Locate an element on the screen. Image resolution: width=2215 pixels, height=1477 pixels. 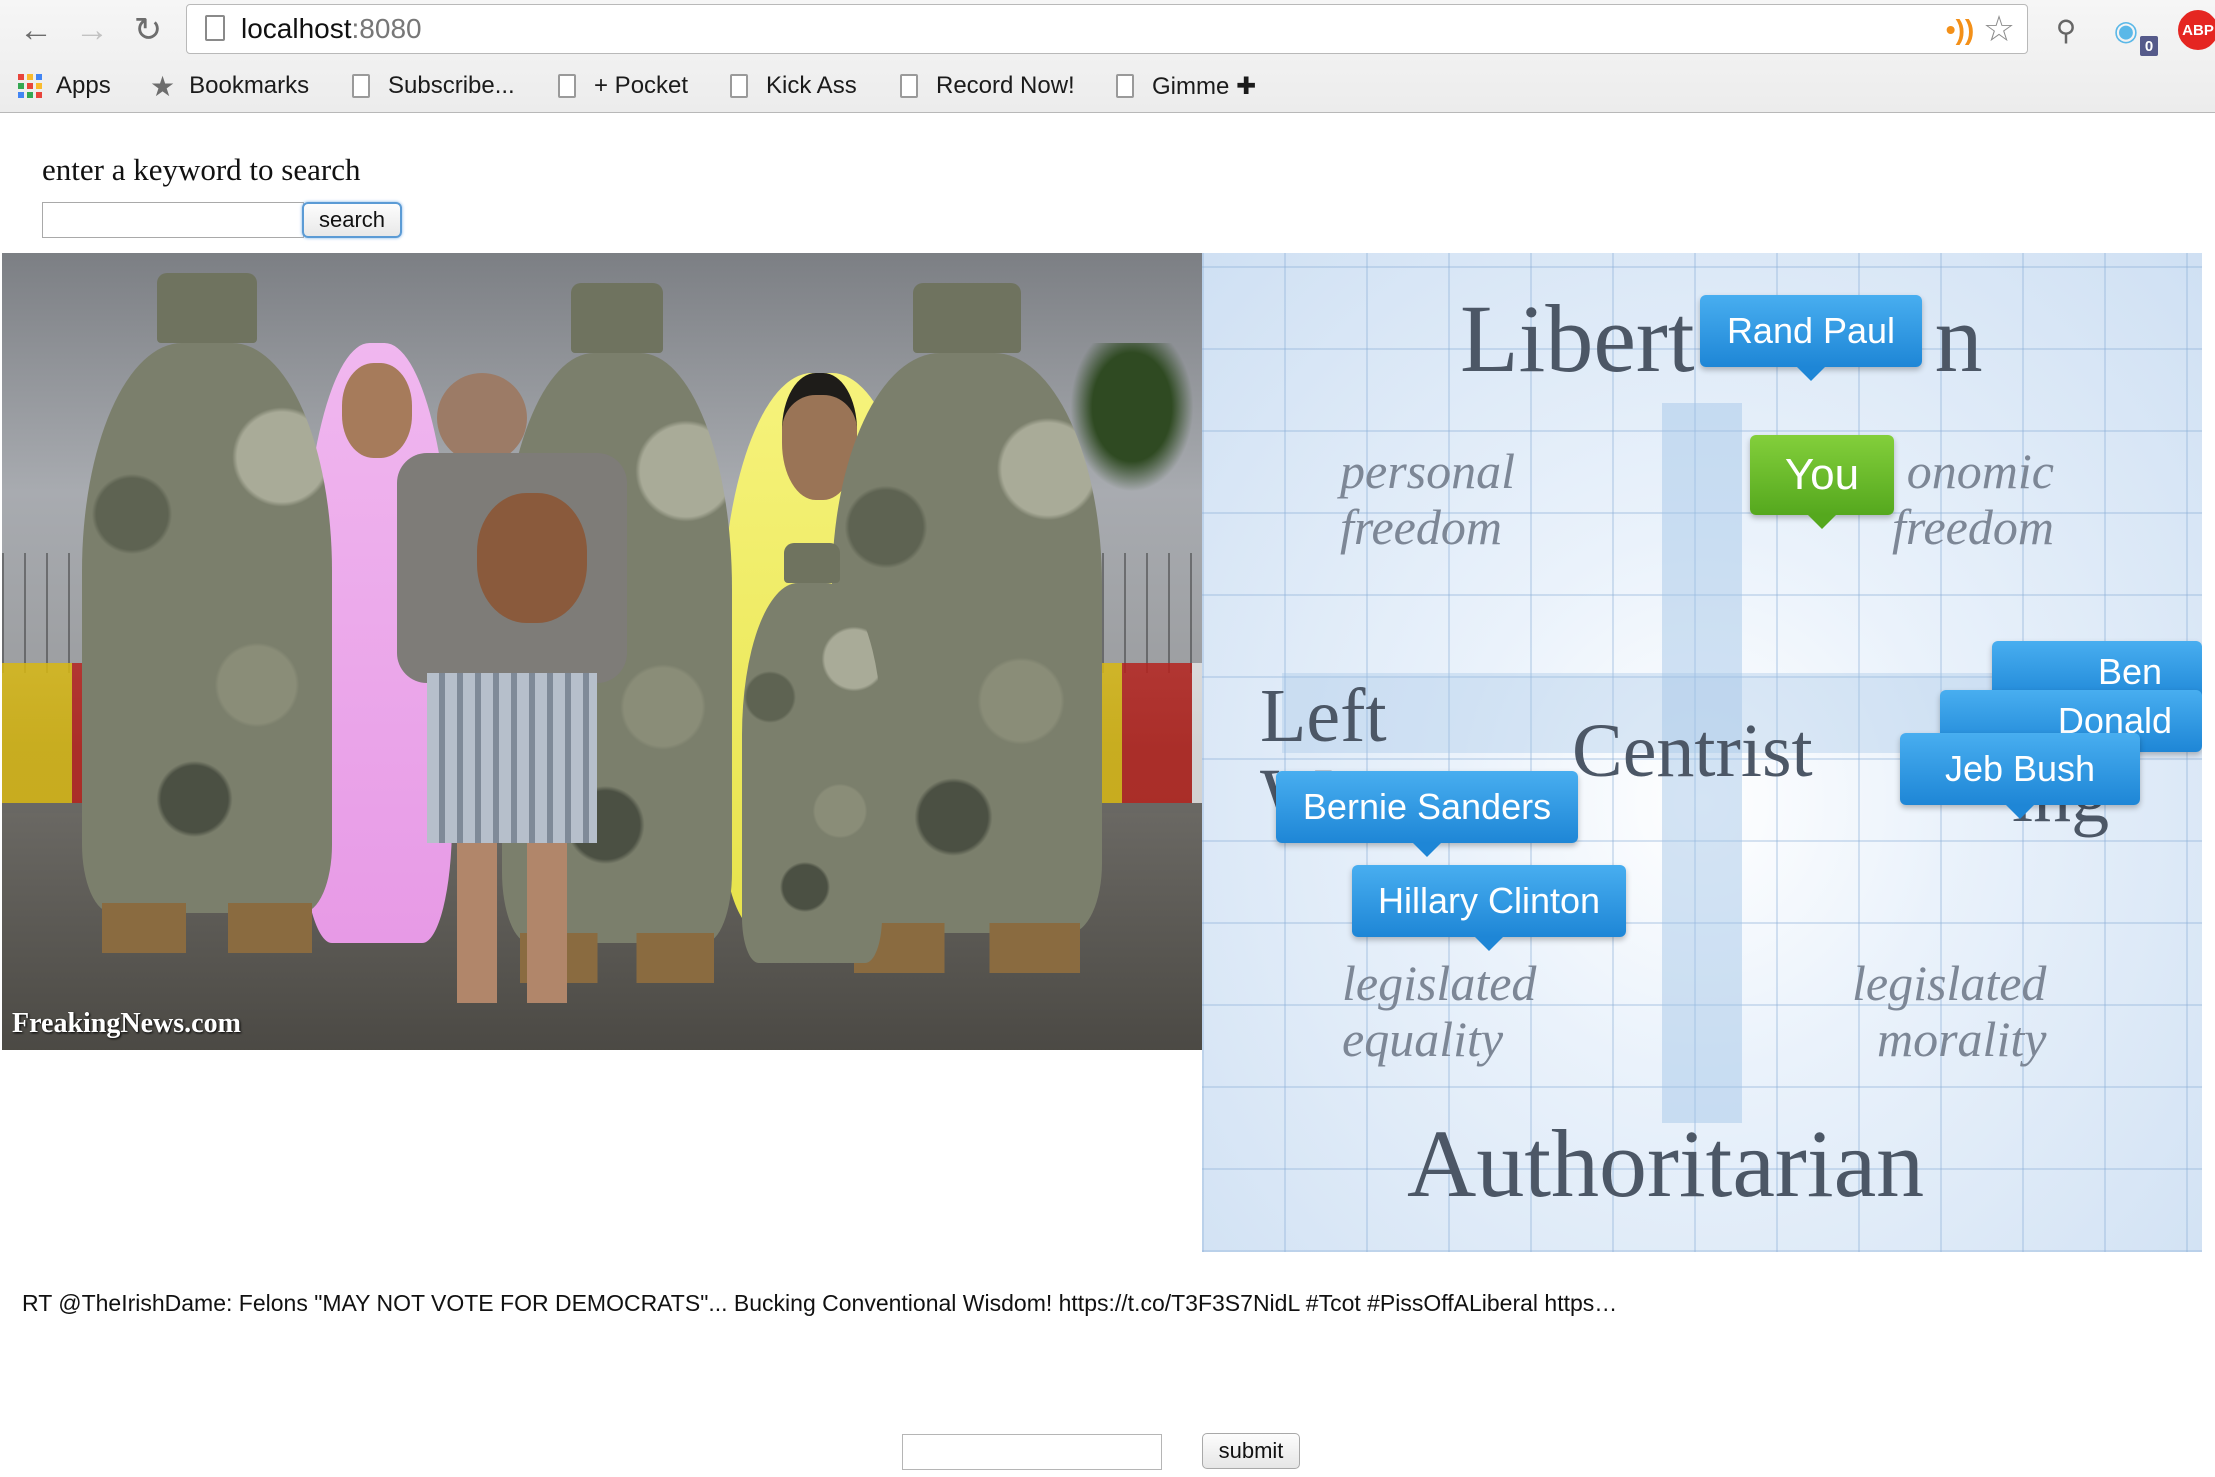
bookmark-label: Bookmarks is located at coordinates (249, 85).